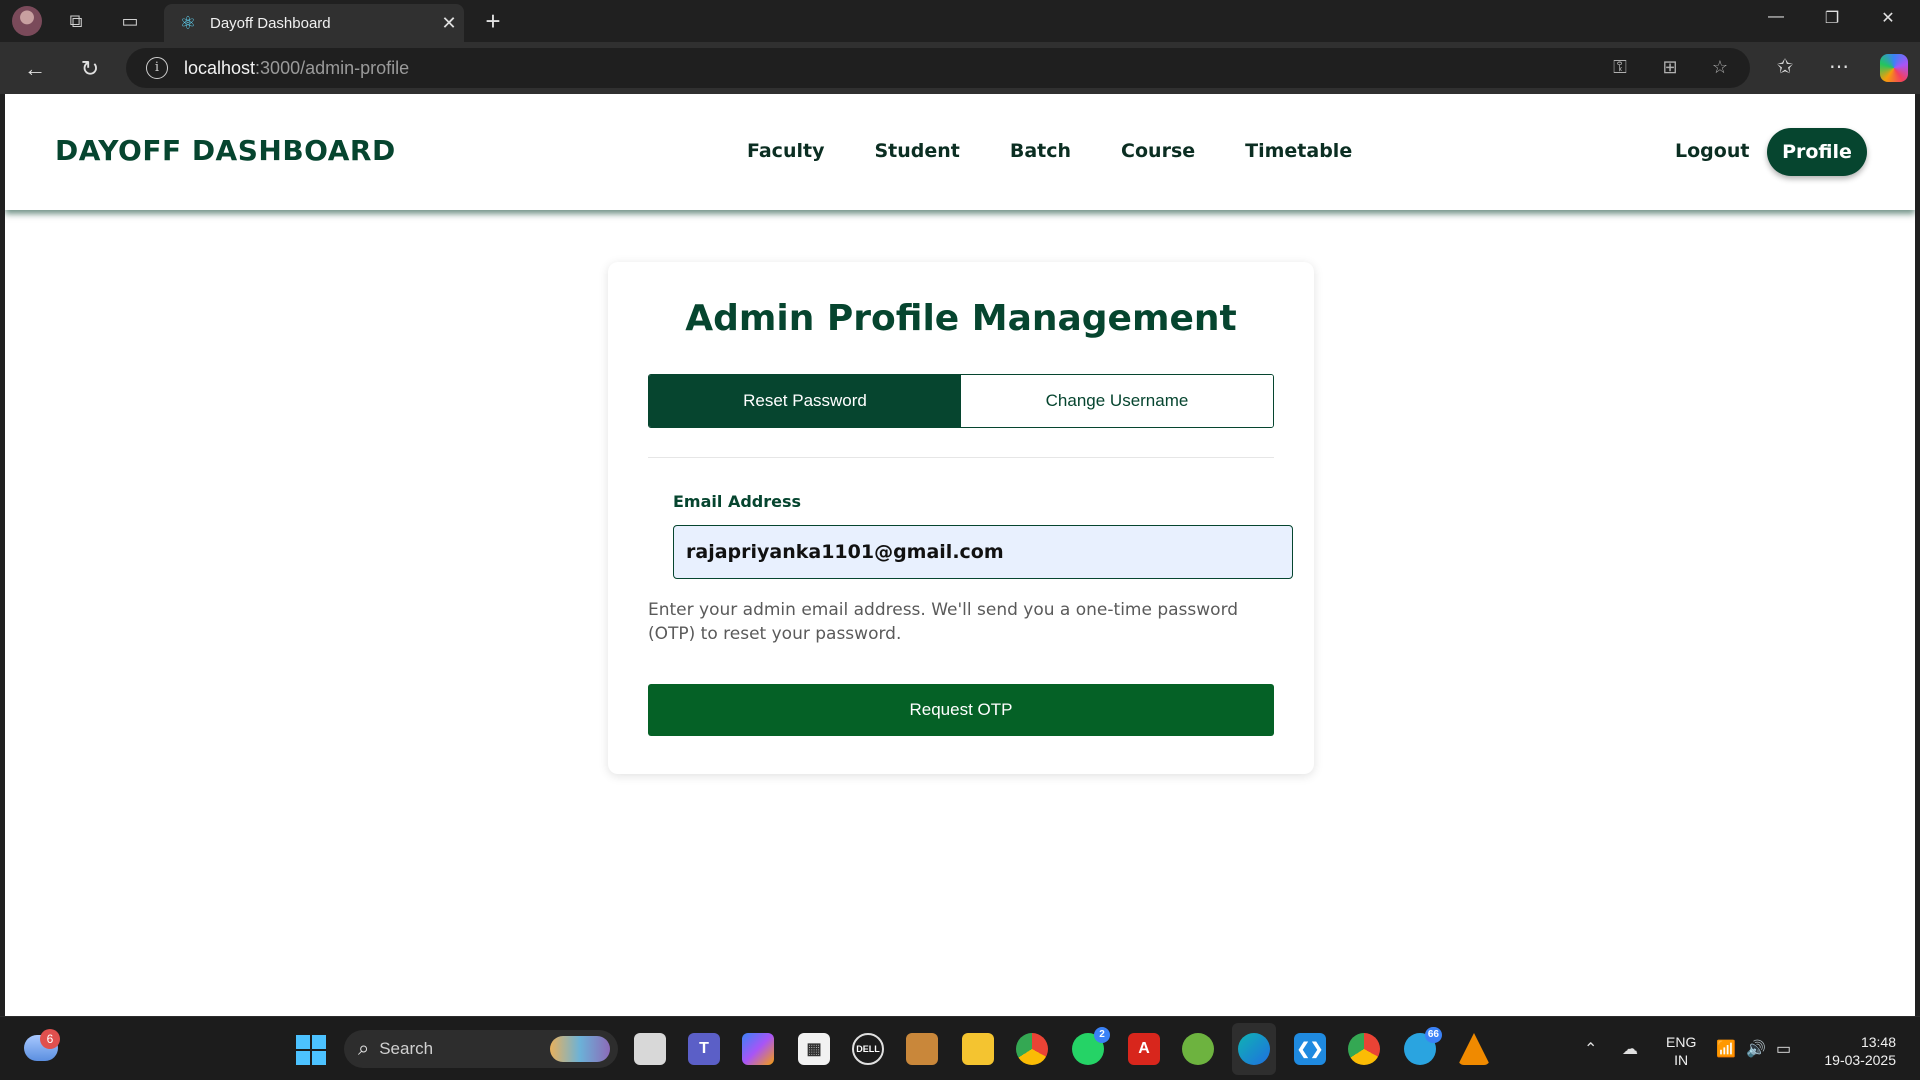 The image size is (1920, 1080). Describe the element at coordinates (785, 151) in the screenshot. I see `nav-faculty: Faculty` at that location.